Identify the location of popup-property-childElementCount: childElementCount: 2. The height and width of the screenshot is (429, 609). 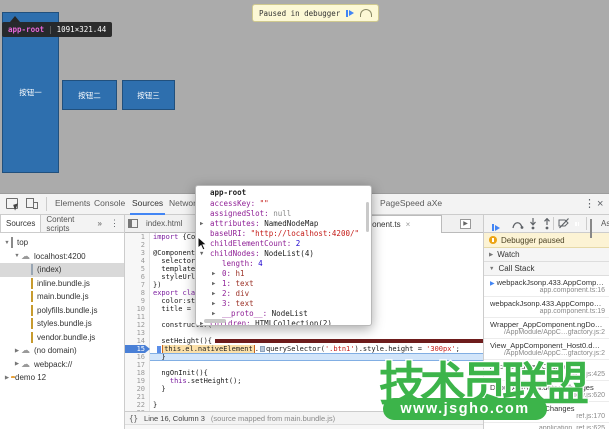
(283, 244).